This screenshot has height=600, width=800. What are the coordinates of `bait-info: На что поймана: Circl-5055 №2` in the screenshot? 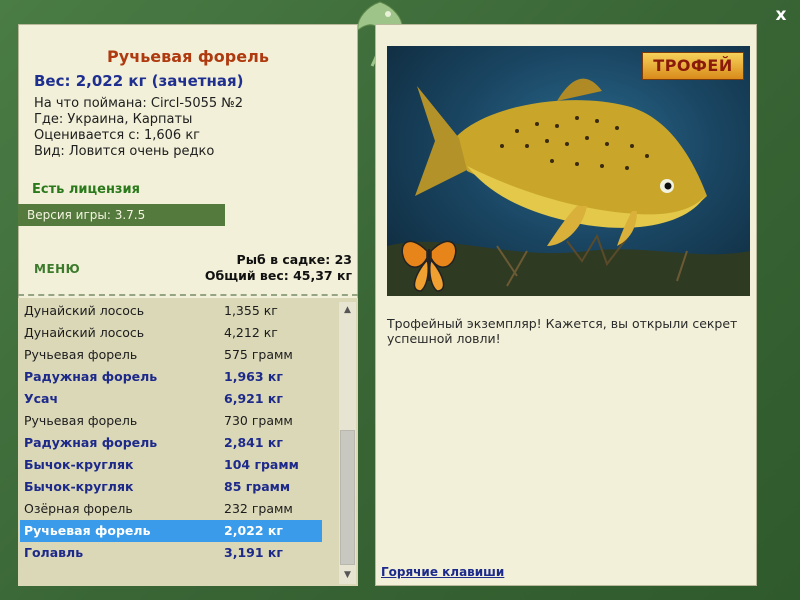 It's located at (139, 103).